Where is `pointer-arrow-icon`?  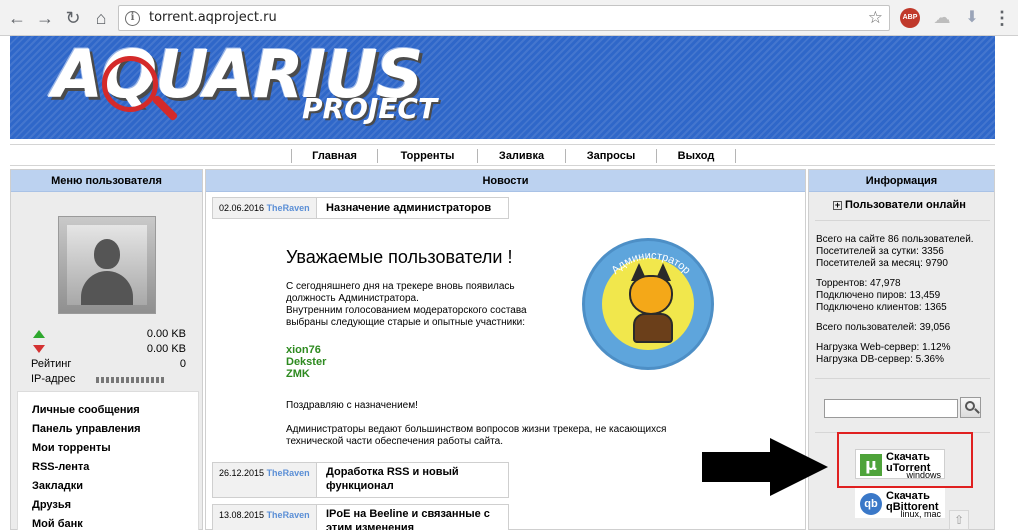 pointer-arrow-icon is located at coordinates (765, 467).